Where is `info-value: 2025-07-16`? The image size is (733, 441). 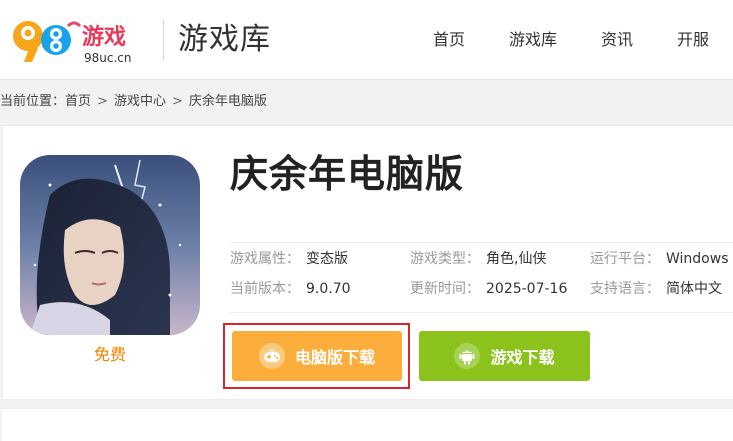
info-value: 2025-07-16 is located at coordinates (527, 289).